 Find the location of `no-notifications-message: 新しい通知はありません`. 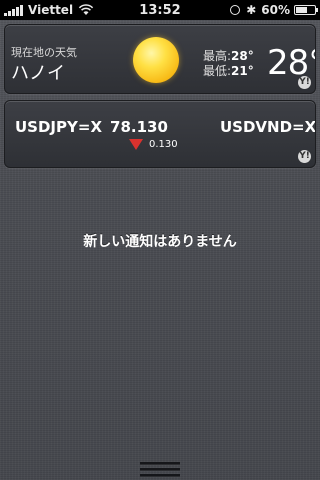

no-notifications-message: 新しい通知はありません is located at coordinates (160, 242).